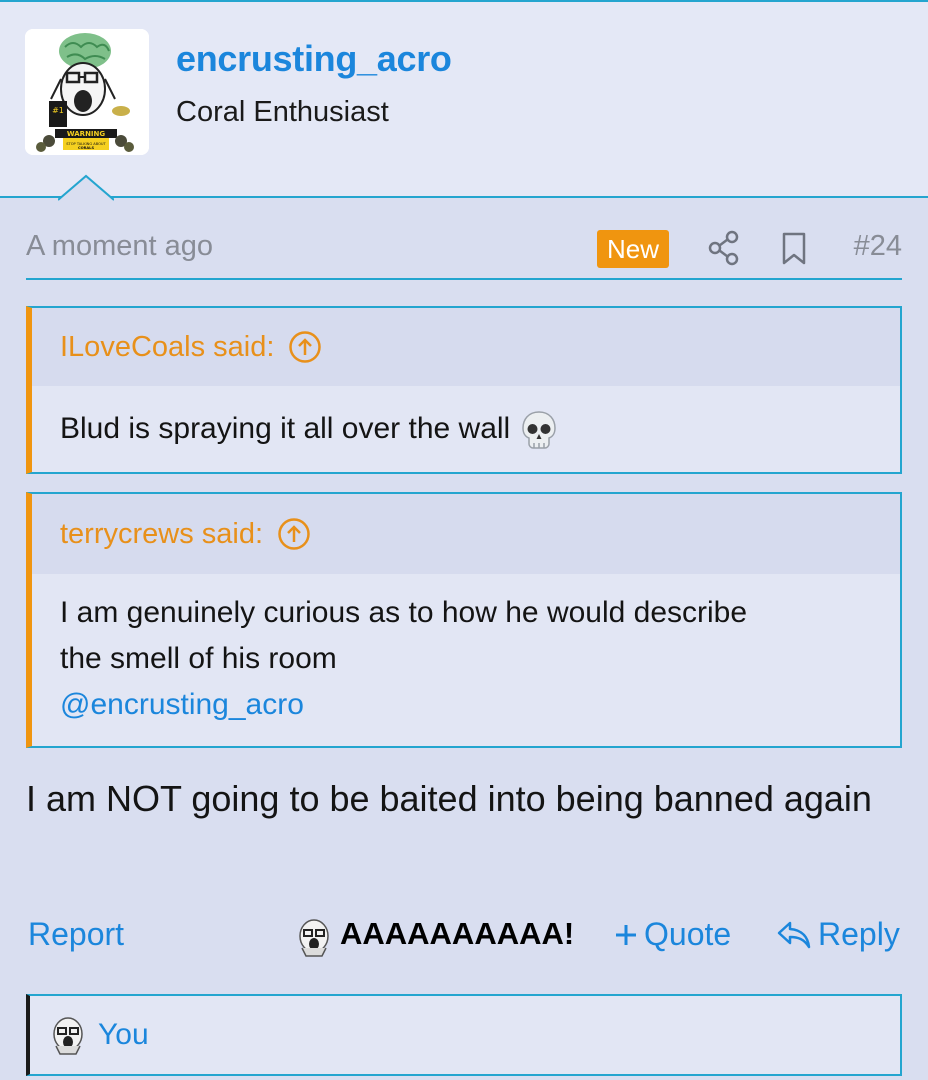 Image resolution: width=928 pixels, height=1080 pixels. I want to click on plus-icon, so click(626, 934).